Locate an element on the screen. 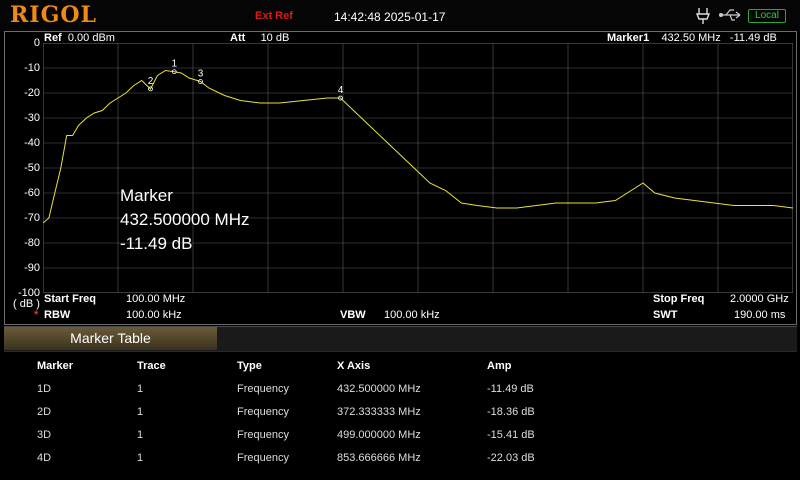  y-tick-label: -90 is located at coordinates (32, 268).